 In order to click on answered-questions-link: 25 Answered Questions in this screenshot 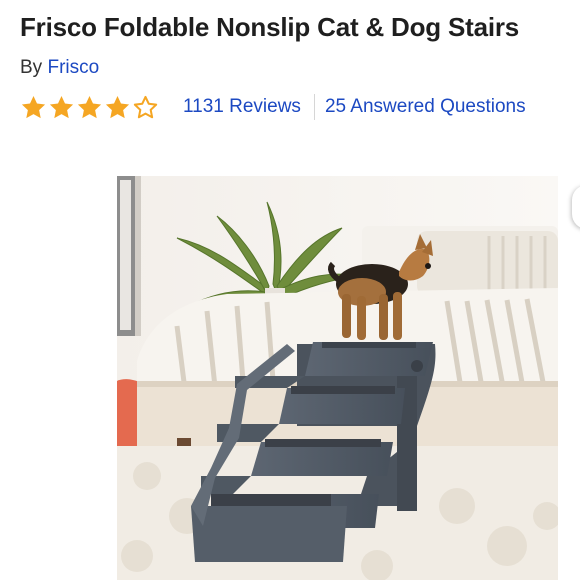, I will do `click(425, 107)`.